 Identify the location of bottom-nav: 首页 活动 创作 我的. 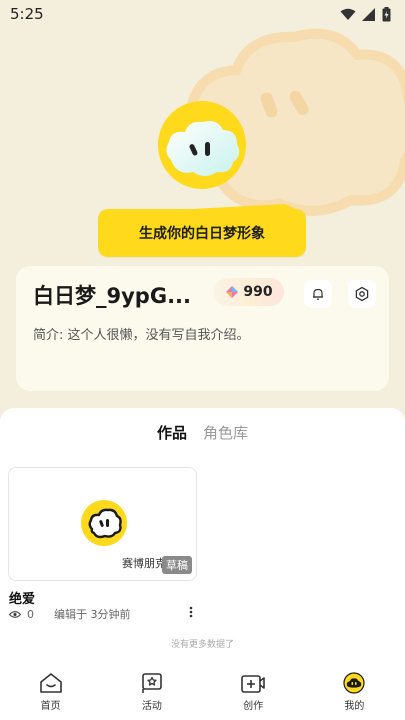
(202, 692).